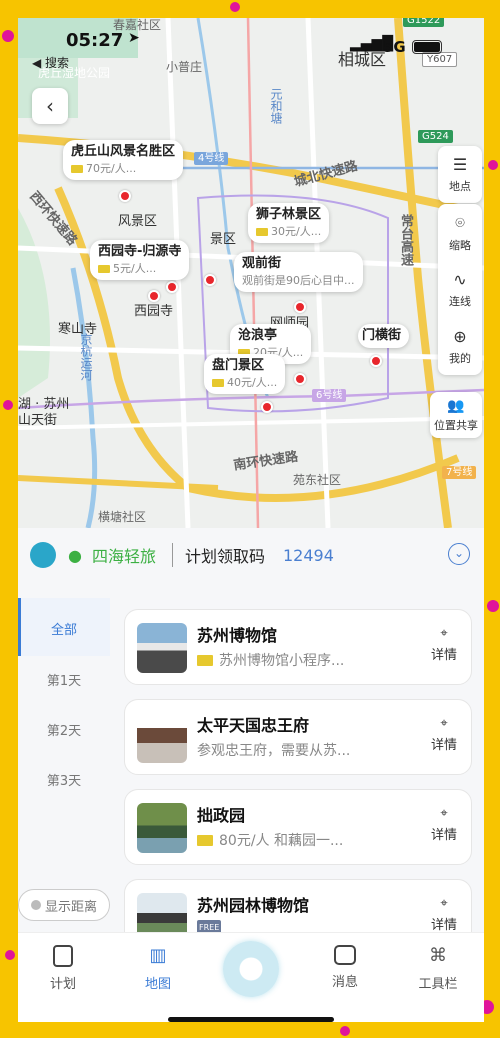 Image resolution: width=500 pixels, height=1038 pixels. What do you see at coordinates (258, 335) in the screenshot?
I see `poi-title: 沧浪亭` at bounding box center [258, 335].